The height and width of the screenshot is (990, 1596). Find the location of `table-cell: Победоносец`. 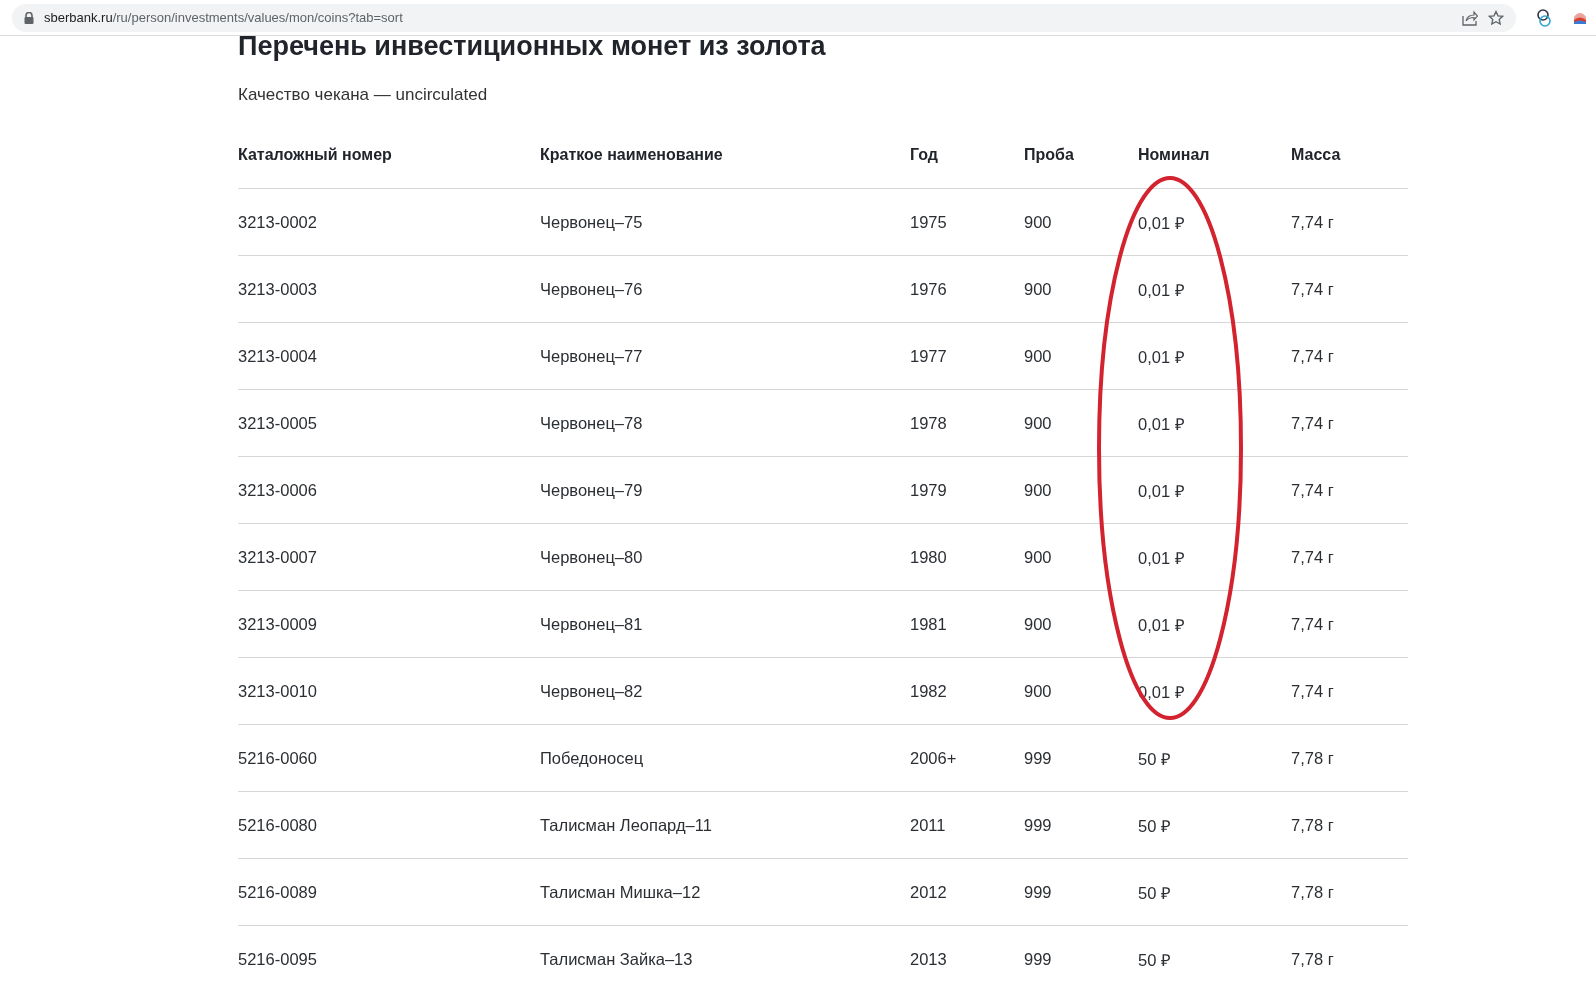

table-cell: Победоносец is located at coordinates (592, 758).